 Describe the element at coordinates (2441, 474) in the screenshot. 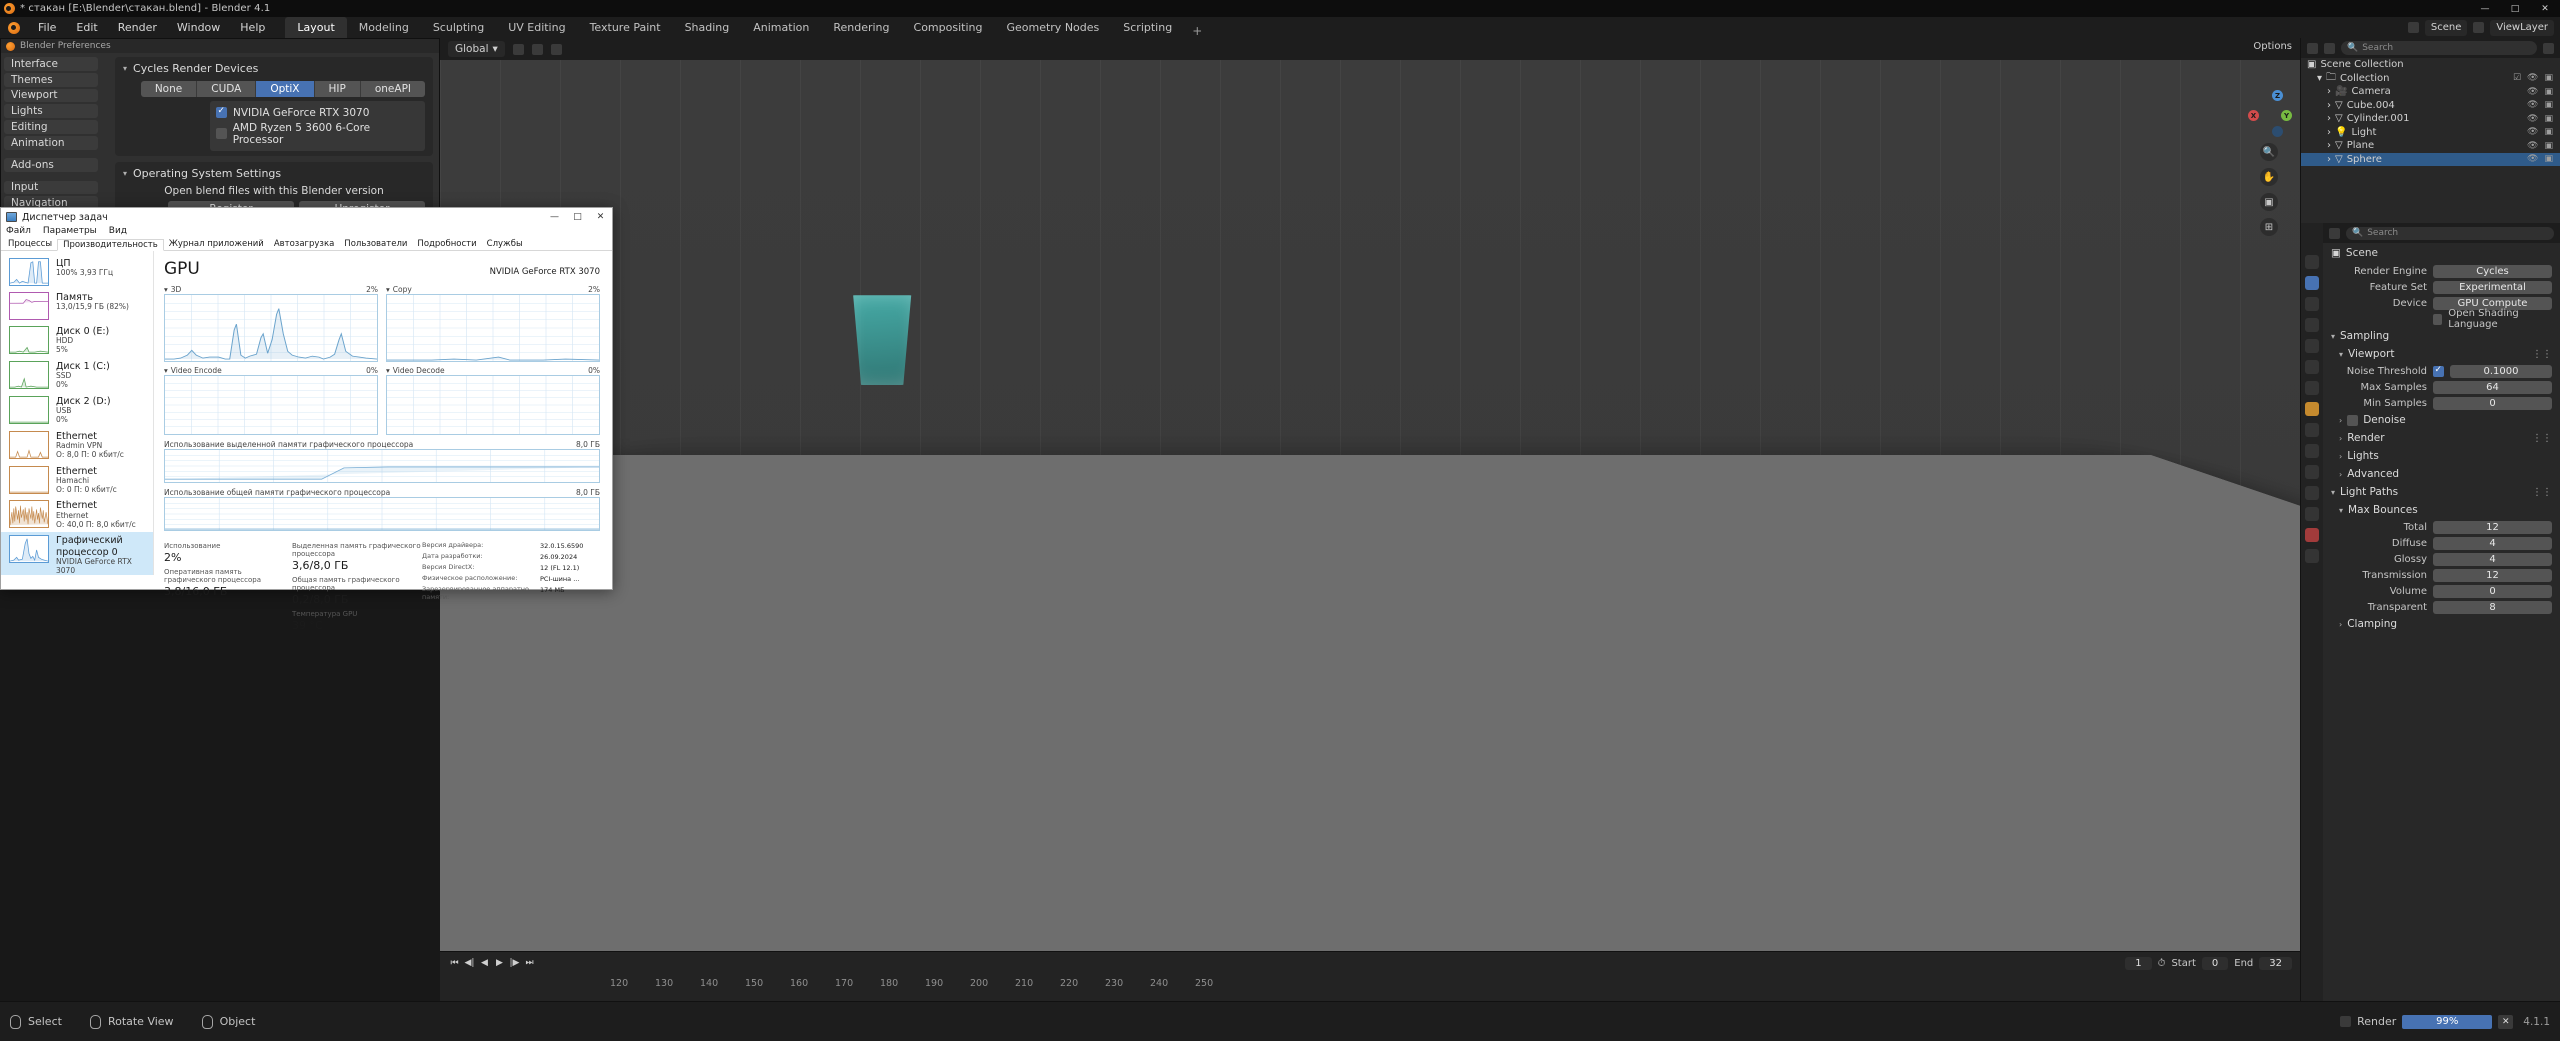

I see `section-advanced: › Advanced` at that location.